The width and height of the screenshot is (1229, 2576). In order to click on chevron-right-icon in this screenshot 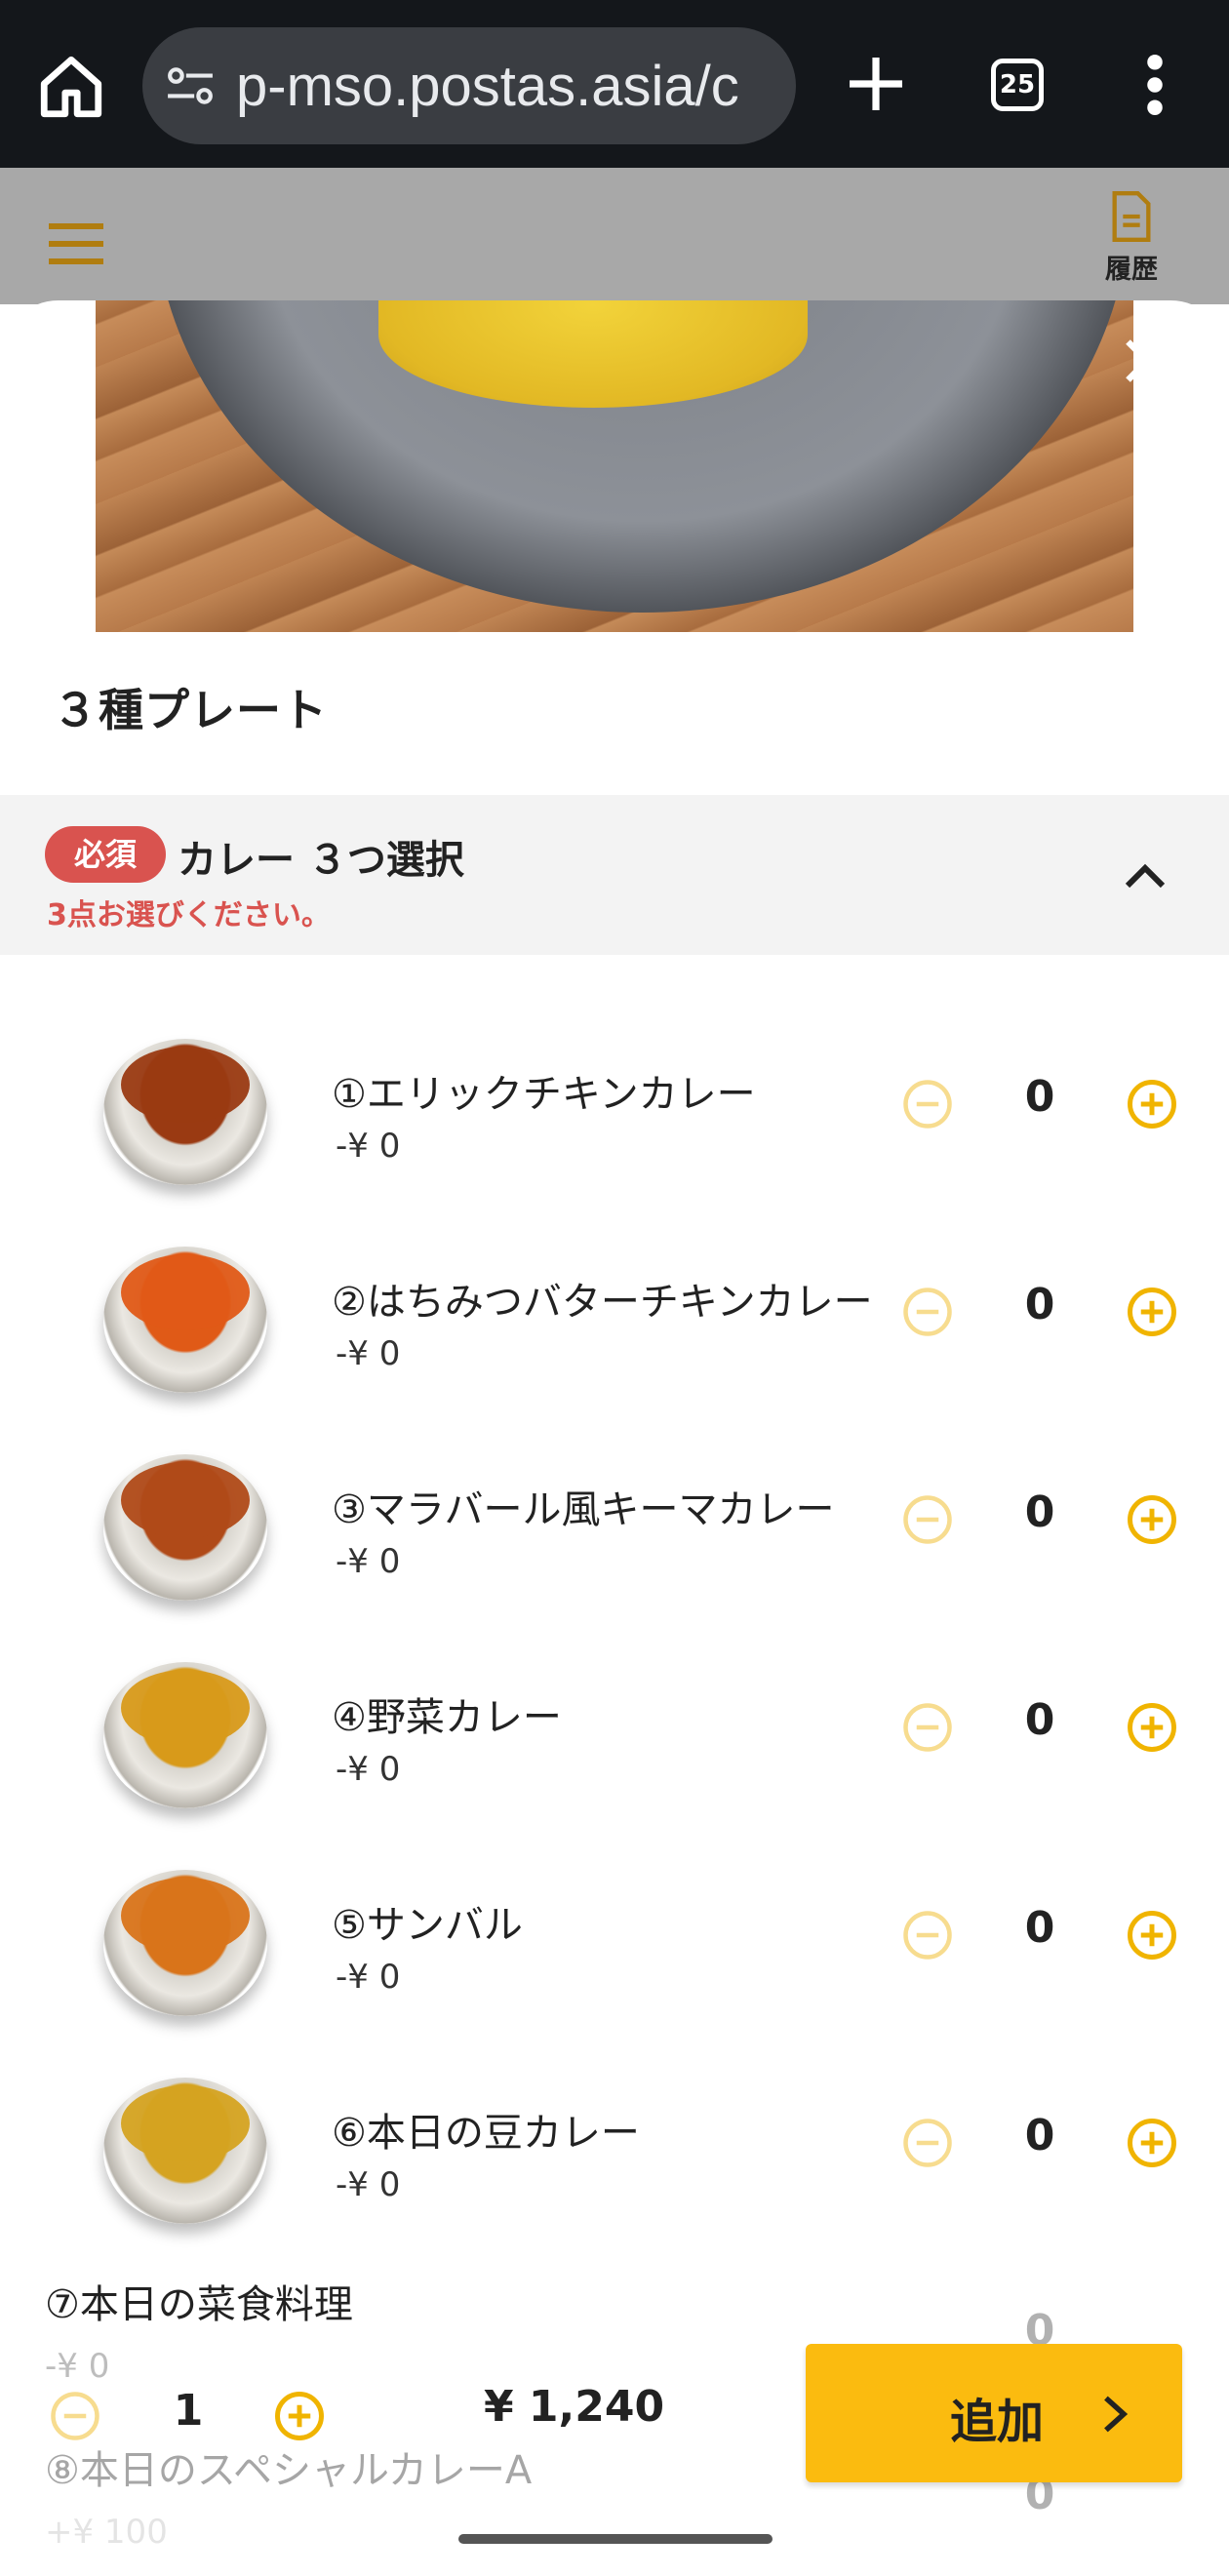, I will do `click(1116, 2414)`.